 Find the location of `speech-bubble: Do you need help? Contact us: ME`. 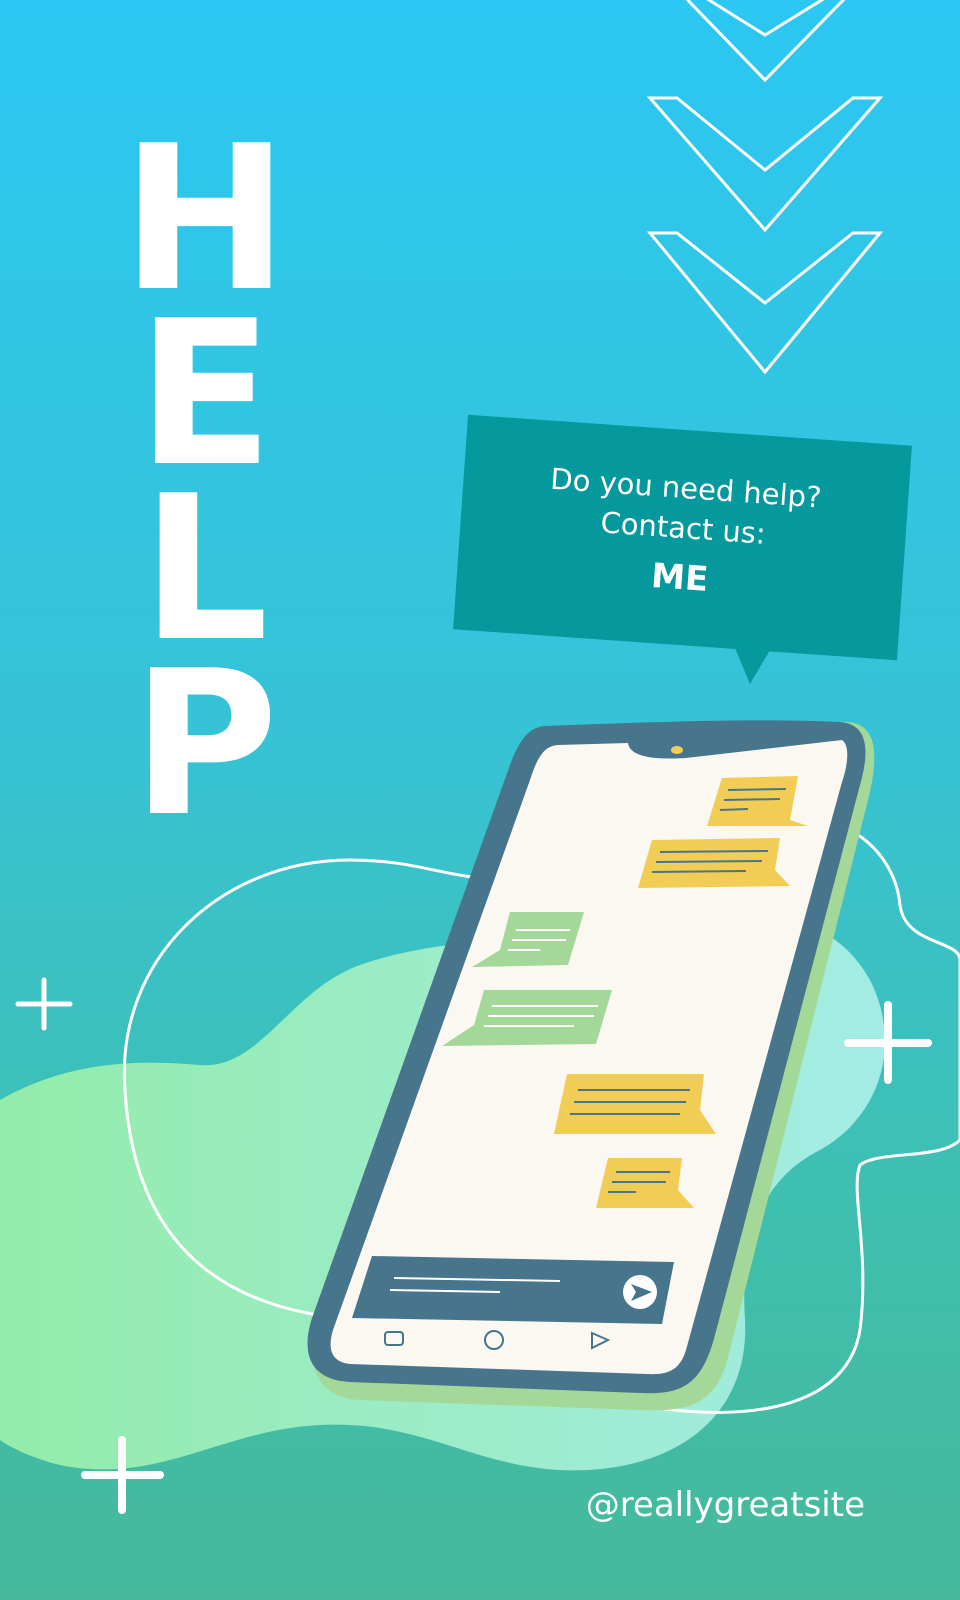

speech-bubble: Do you need help? Contact us: ME is located at coordinates (682, 537).